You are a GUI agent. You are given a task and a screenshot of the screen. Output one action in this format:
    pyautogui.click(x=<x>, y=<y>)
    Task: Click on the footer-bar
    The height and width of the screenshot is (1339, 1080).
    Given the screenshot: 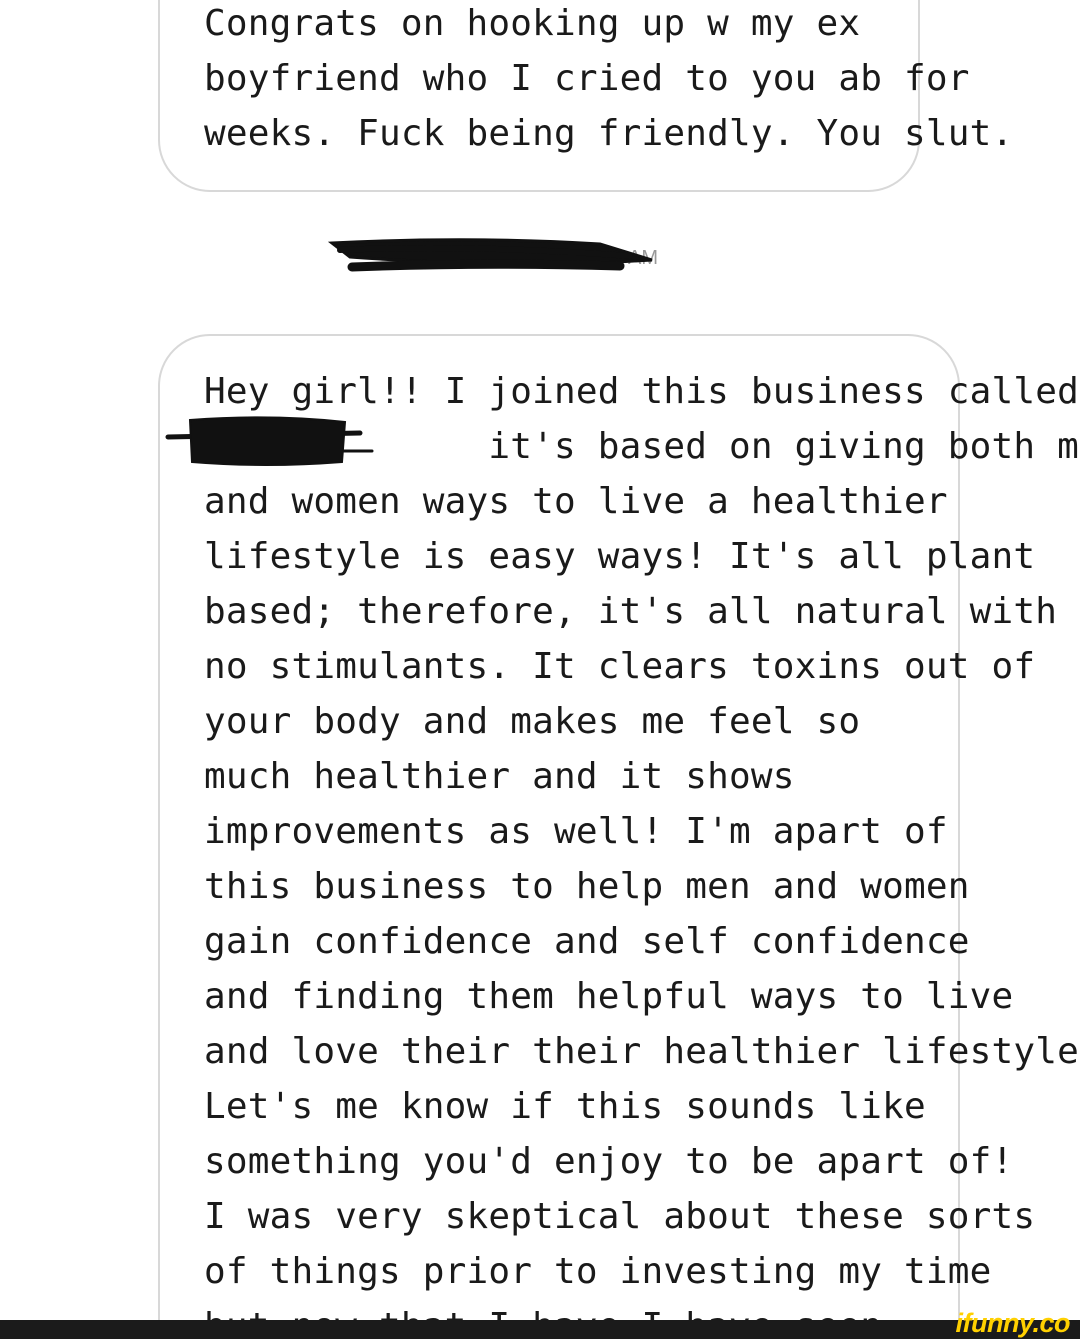 What is the action you would take?
    pyautogui.click(x=540, y=1329)
    